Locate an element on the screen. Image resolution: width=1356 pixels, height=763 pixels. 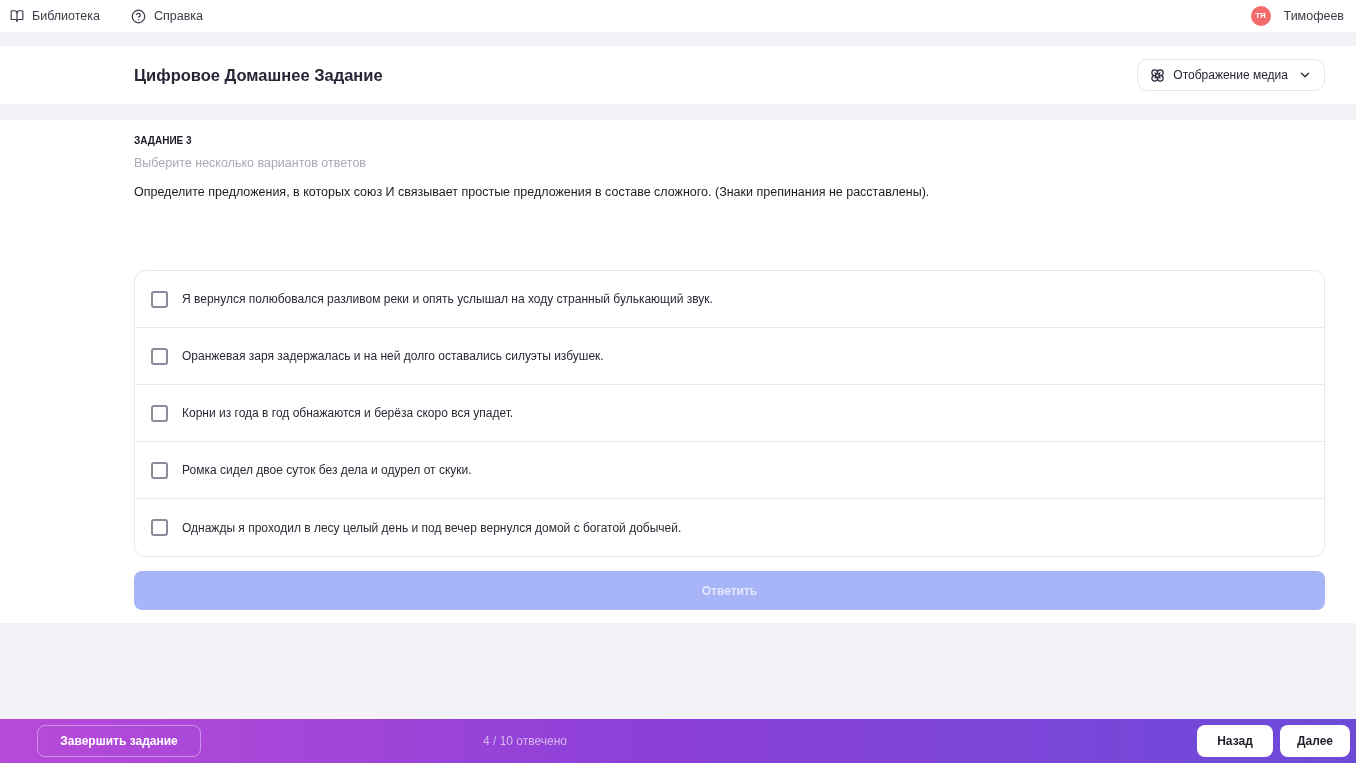
option-text: Корни из года в год обнажаются и берёза скоро вся упадет. is located at coordinates (348, 413).